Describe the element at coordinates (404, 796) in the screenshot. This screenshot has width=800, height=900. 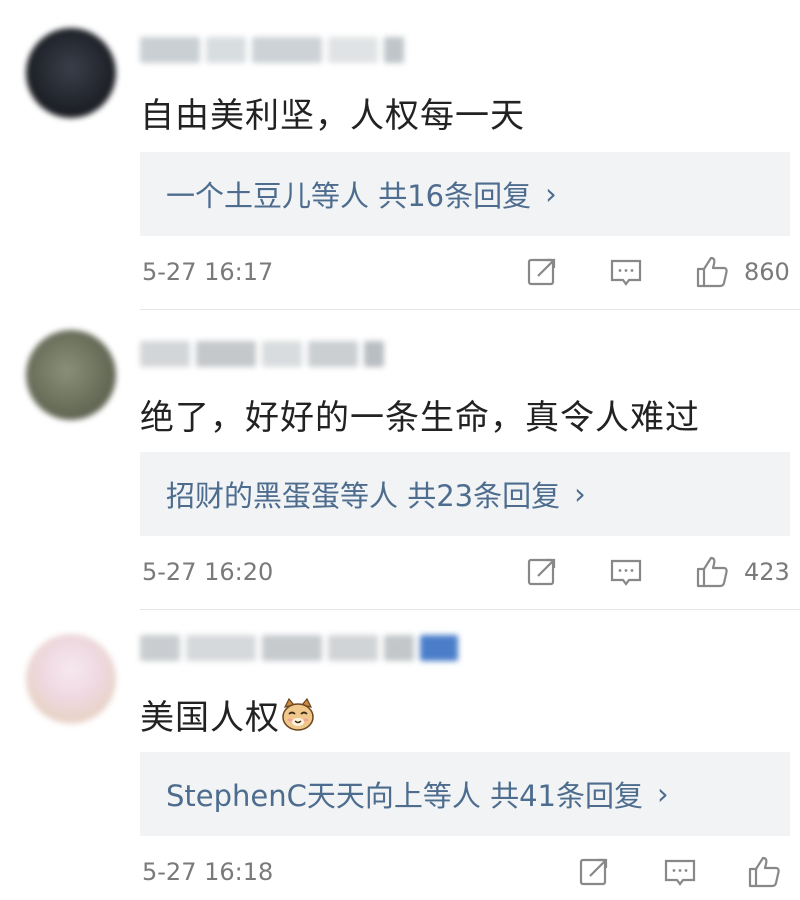
I see `reply-summary-text: StephenC天天向上等人 共41条回复` at that location.